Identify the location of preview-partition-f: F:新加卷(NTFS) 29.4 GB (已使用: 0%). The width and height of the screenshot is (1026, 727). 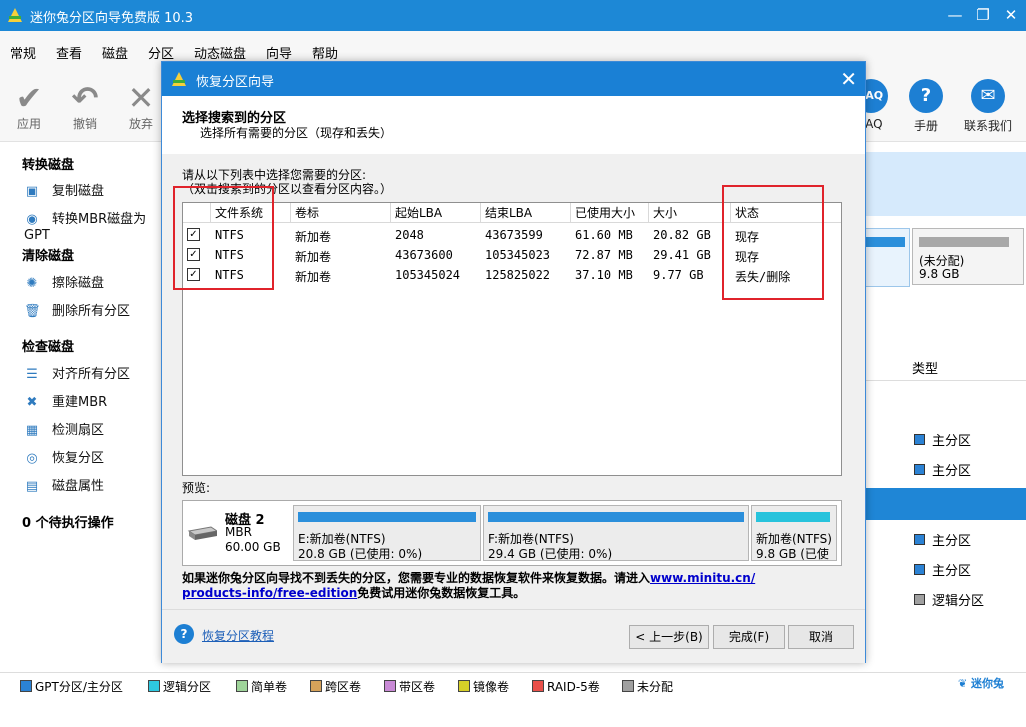
(616, 533).